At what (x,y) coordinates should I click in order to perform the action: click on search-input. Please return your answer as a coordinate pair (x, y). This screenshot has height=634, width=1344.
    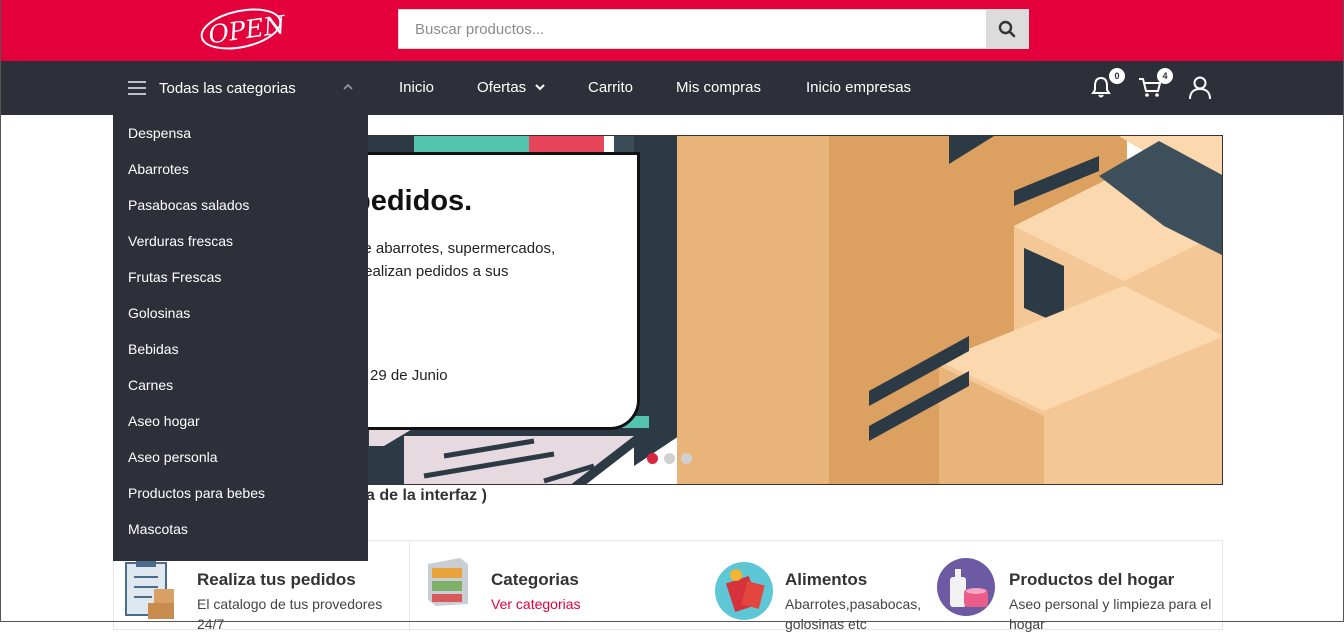
    Looking at the image, I should click on (693, 29).